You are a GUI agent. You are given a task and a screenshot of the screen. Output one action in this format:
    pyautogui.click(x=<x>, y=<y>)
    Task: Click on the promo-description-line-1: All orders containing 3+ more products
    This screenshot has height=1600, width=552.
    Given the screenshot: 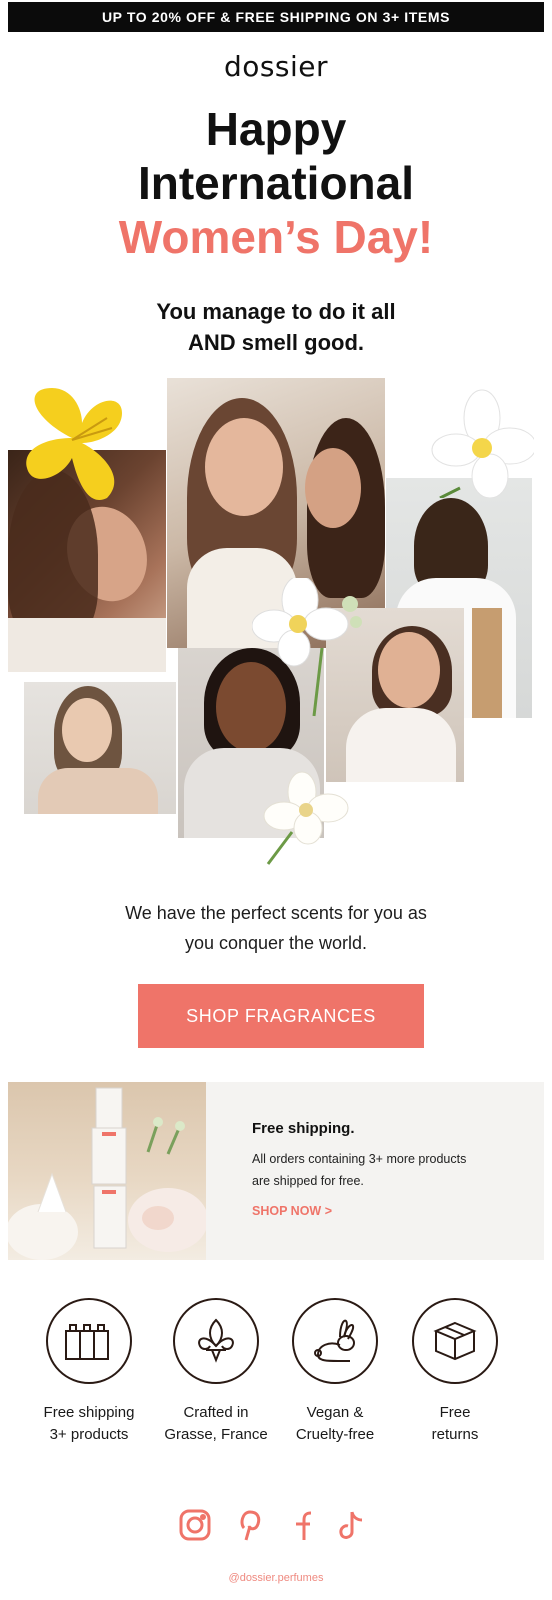 What is the action you would take?
    pyautogui.click(x=359, y=1159)
    